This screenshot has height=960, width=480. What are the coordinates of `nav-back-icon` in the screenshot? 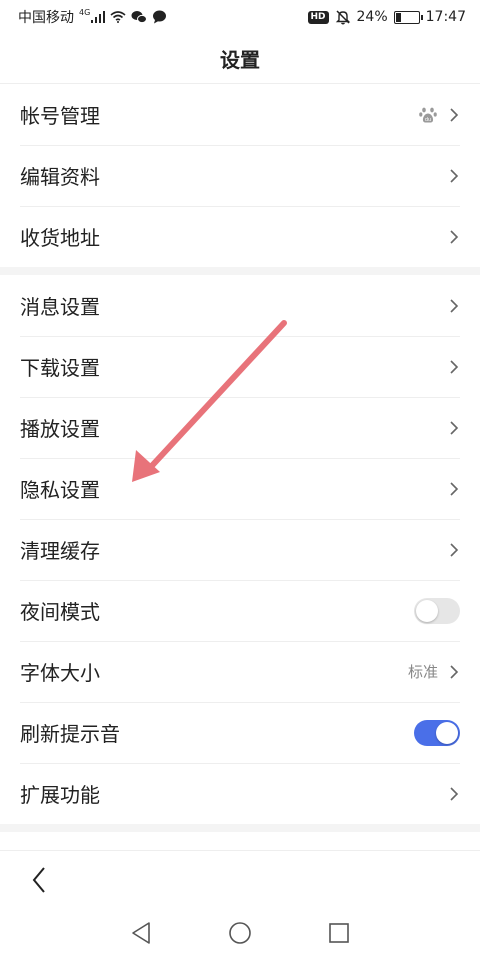 It's located at (141, 933).